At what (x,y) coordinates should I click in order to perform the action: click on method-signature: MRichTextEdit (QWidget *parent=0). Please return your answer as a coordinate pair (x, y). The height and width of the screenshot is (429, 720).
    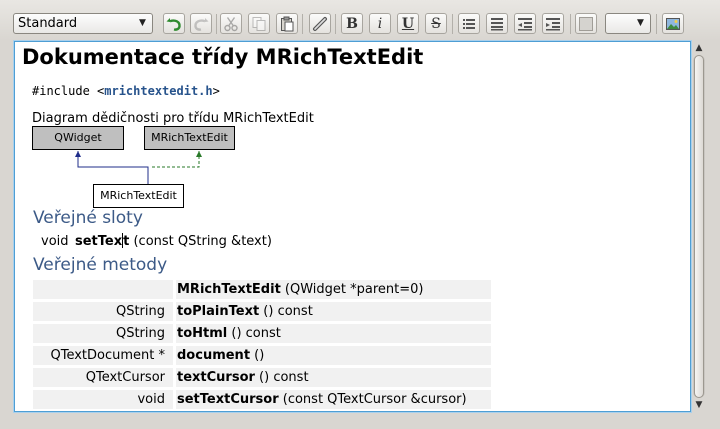
    Looking at the image, I should click on (333, 289).